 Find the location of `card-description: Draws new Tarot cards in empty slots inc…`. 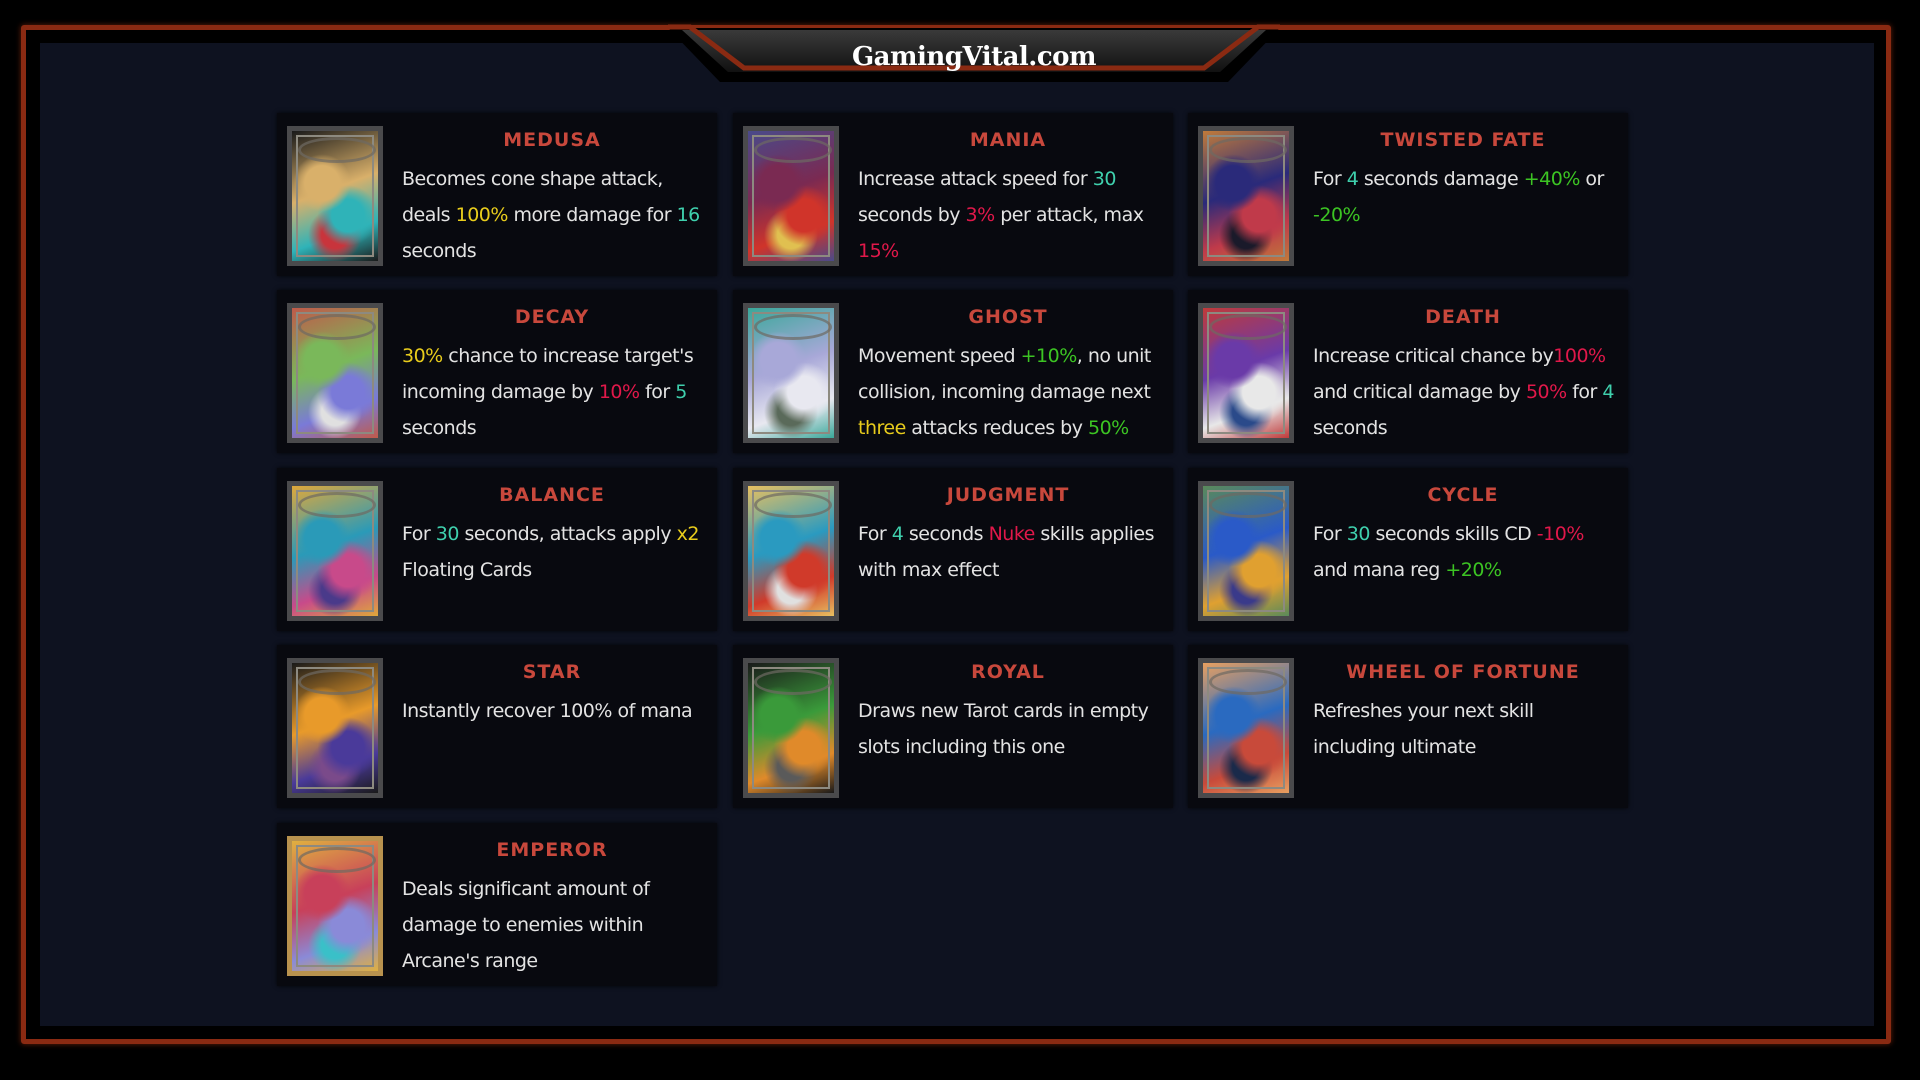

card-description: Draws new Tarot cards in empty slots inc… is located at coordinates (1011, 729).